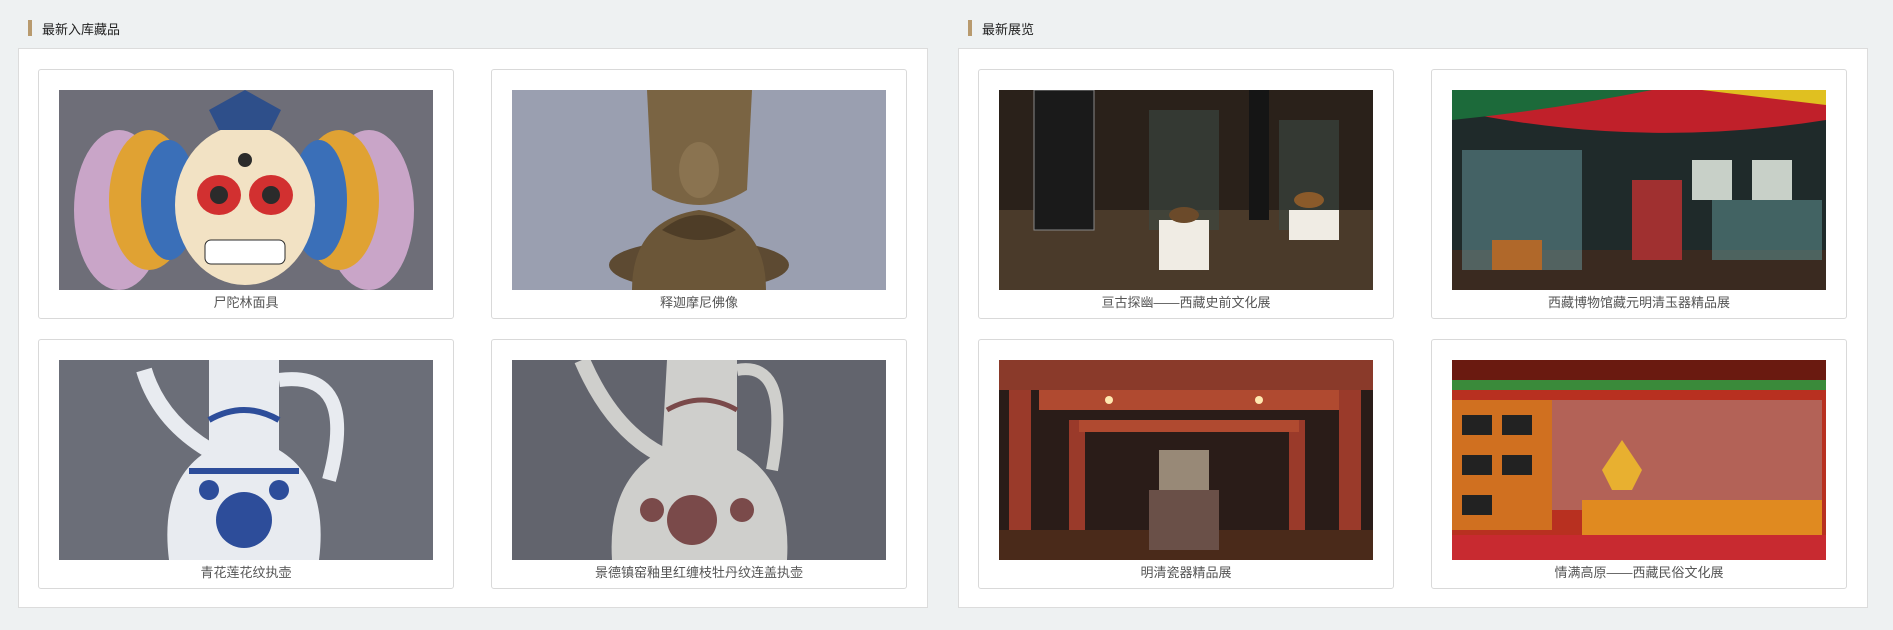 This screenshot has height=630, width=1893. I want to click on collection-caption: 释迦摩尼佛像, so click(698, 302).